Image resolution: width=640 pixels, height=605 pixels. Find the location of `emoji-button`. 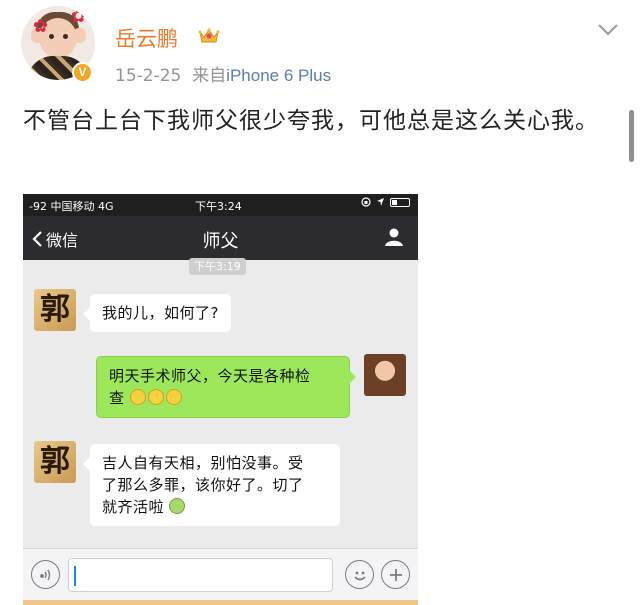

emoji-button is located at coordinates (359, 574).